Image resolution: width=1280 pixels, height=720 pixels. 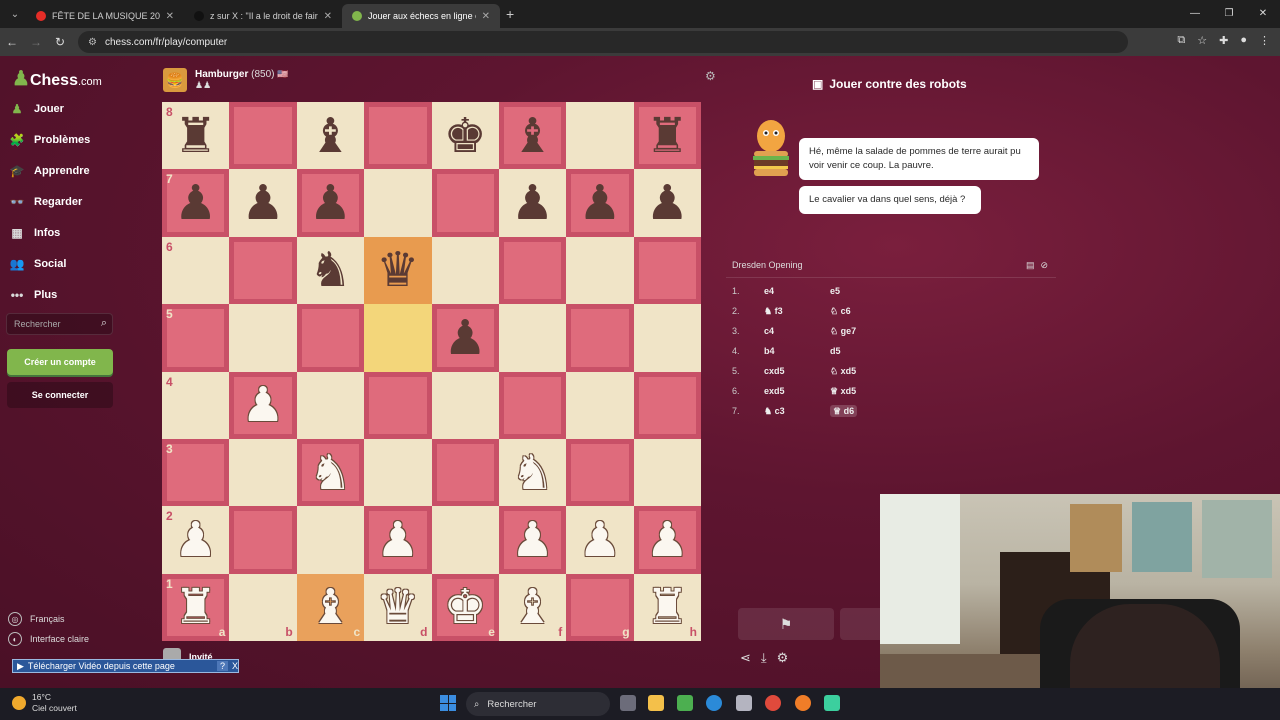 What do you see at coordinates (832, 703) in the screenshot?
I see `app-icon` at bounding box center [832, 703].